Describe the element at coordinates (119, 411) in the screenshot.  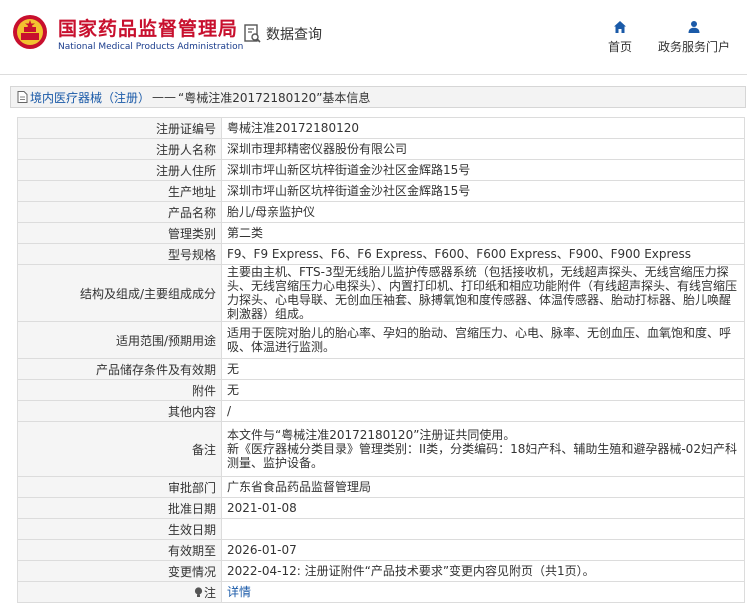
I see `row-label: 其他内容` at that location.